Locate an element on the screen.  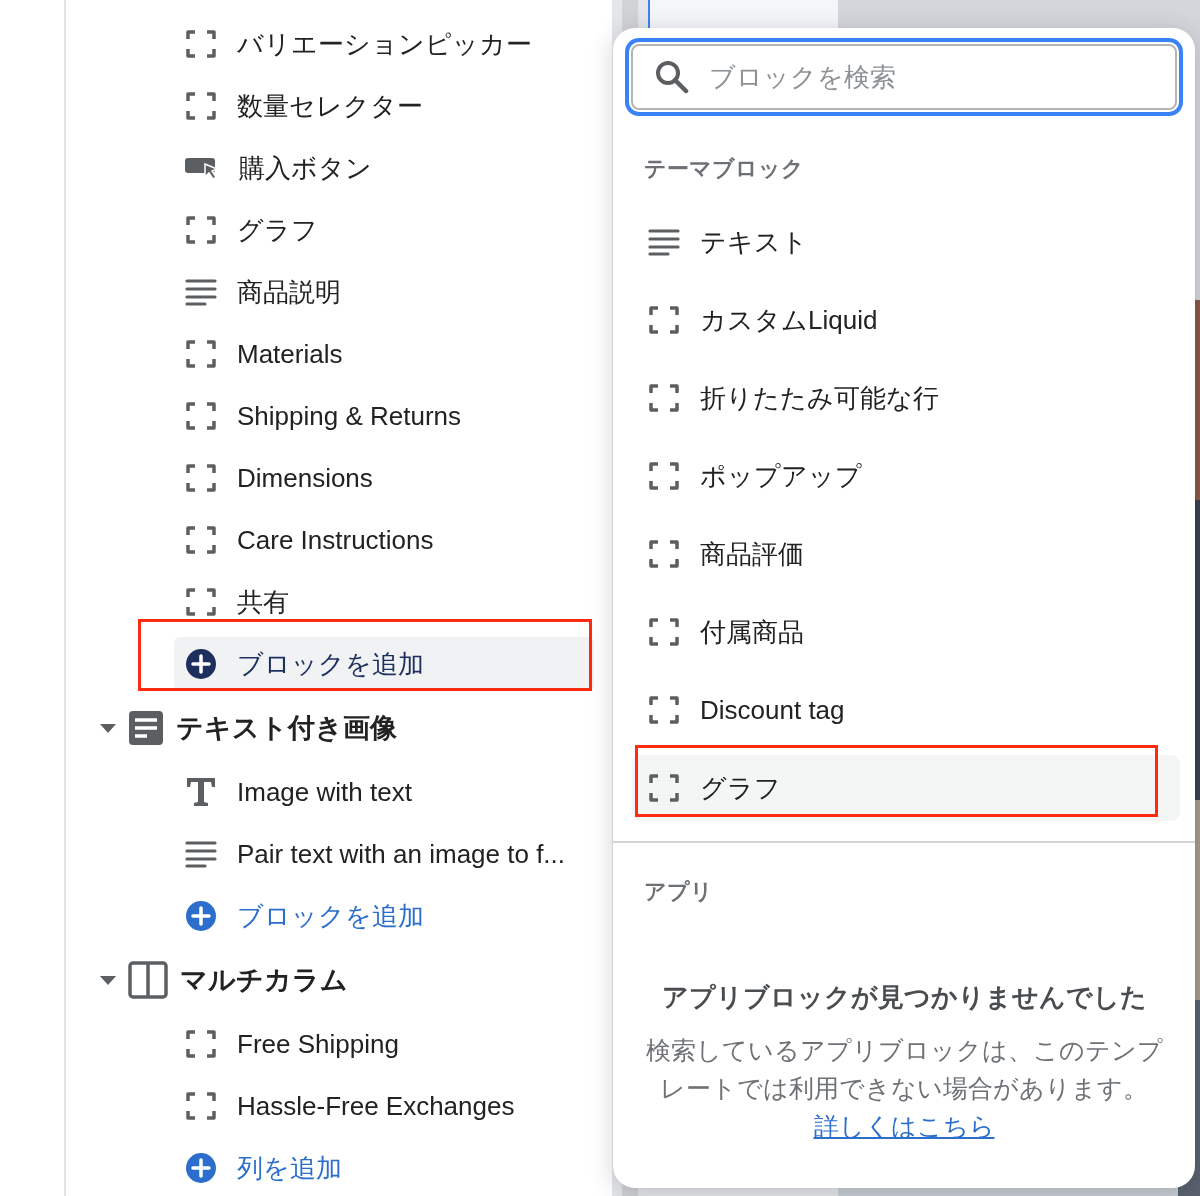
block-option: Discount tag is located at coordinates (906, 710).